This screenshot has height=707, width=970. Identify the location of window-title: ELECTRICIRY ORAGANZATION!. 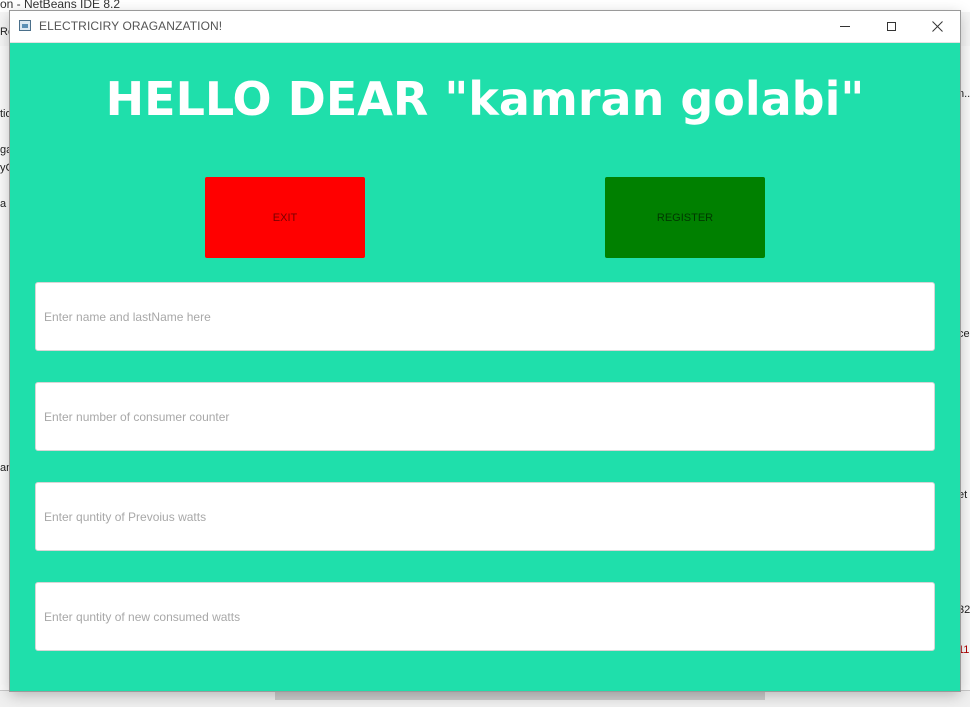
(131, 26).